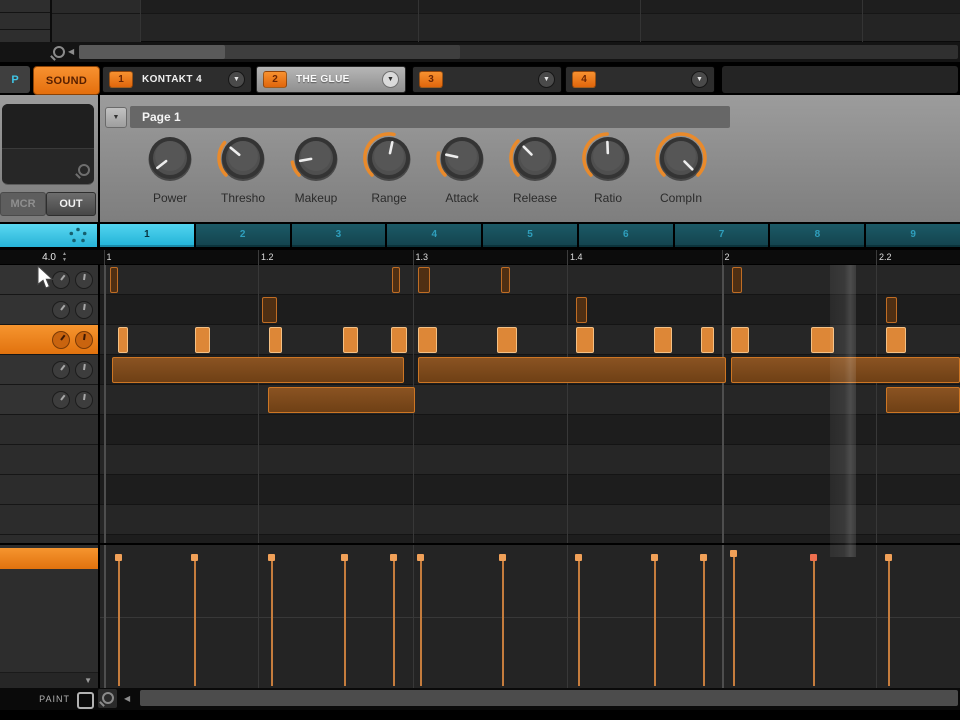  I want to click on pattern-bank-button, so click(48, 235).